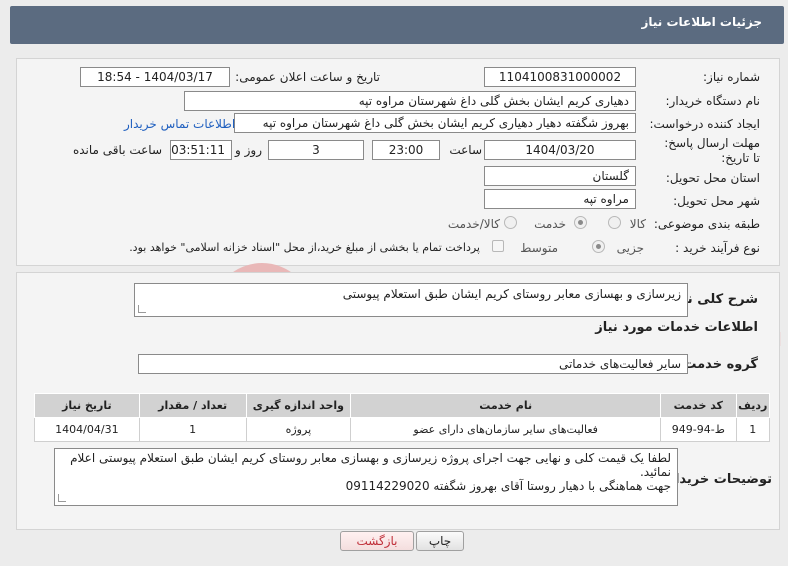 The height and width of the screenshot is (566, 788). What do you see at coordinates (298, 405) in the screenshot?
I see `col-unit: واحد اندازه گیری` at bounding box center [298, 405].